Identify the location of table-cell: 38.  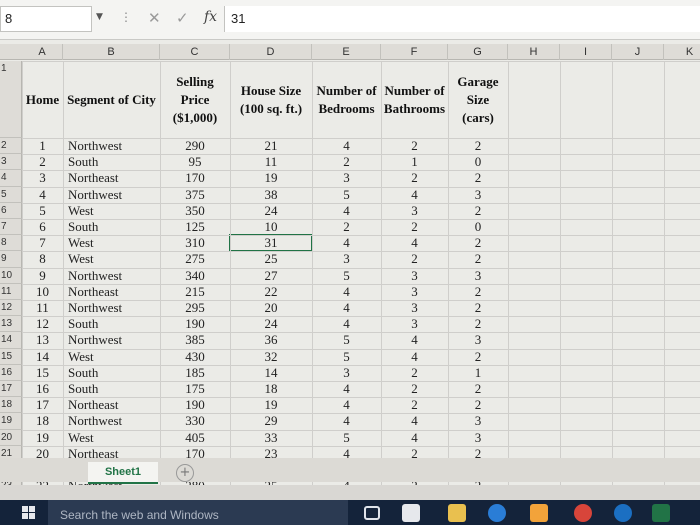
(271, 195).